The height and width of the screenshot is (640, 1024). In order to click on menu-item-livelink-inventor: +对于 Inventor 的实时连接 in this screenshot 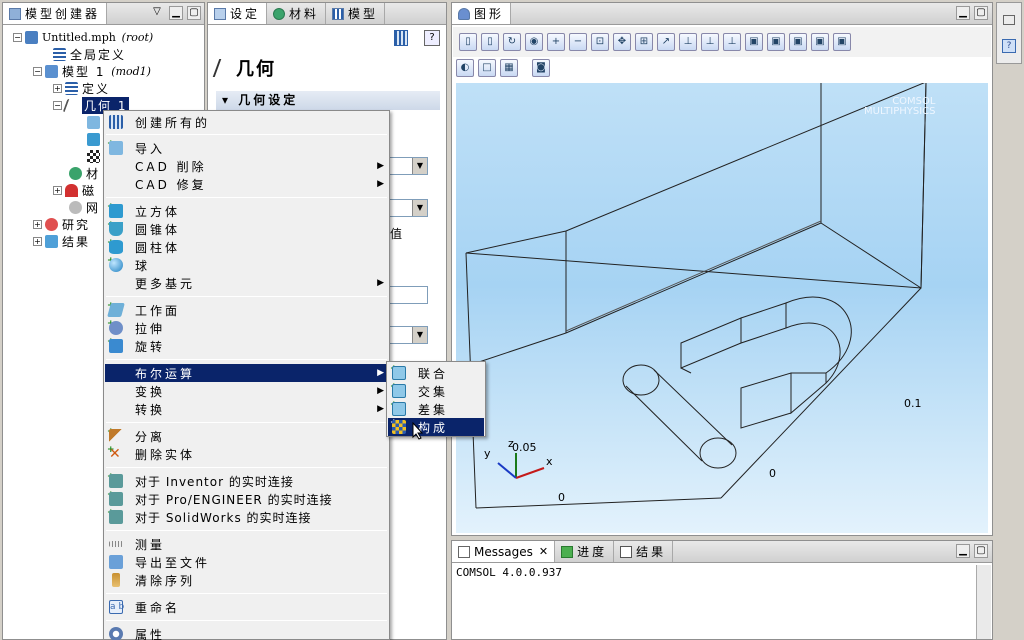, I will do `click(246, 481)`.